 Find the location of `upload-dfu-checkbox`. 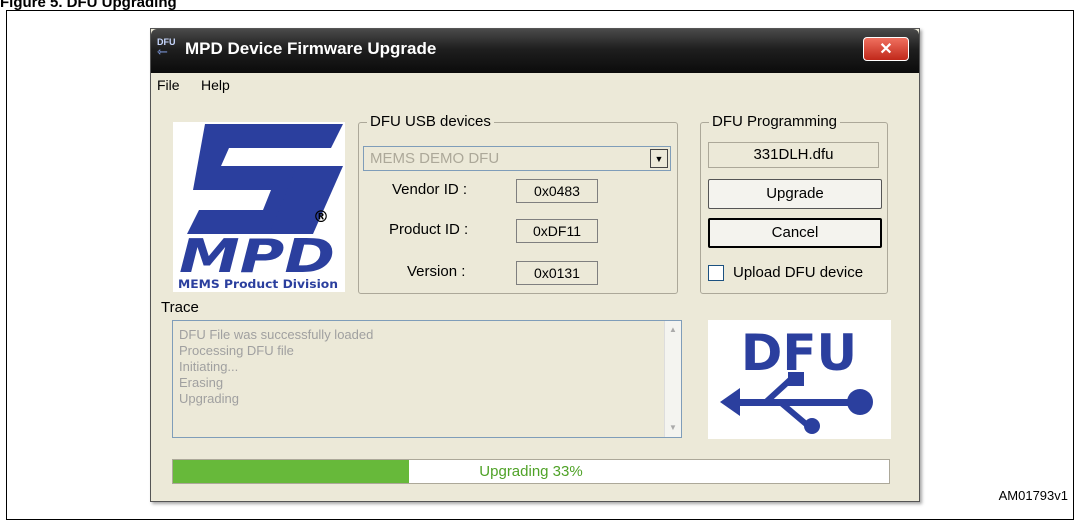

upload-dfu-checkbox is located at coordinates (716, 273).